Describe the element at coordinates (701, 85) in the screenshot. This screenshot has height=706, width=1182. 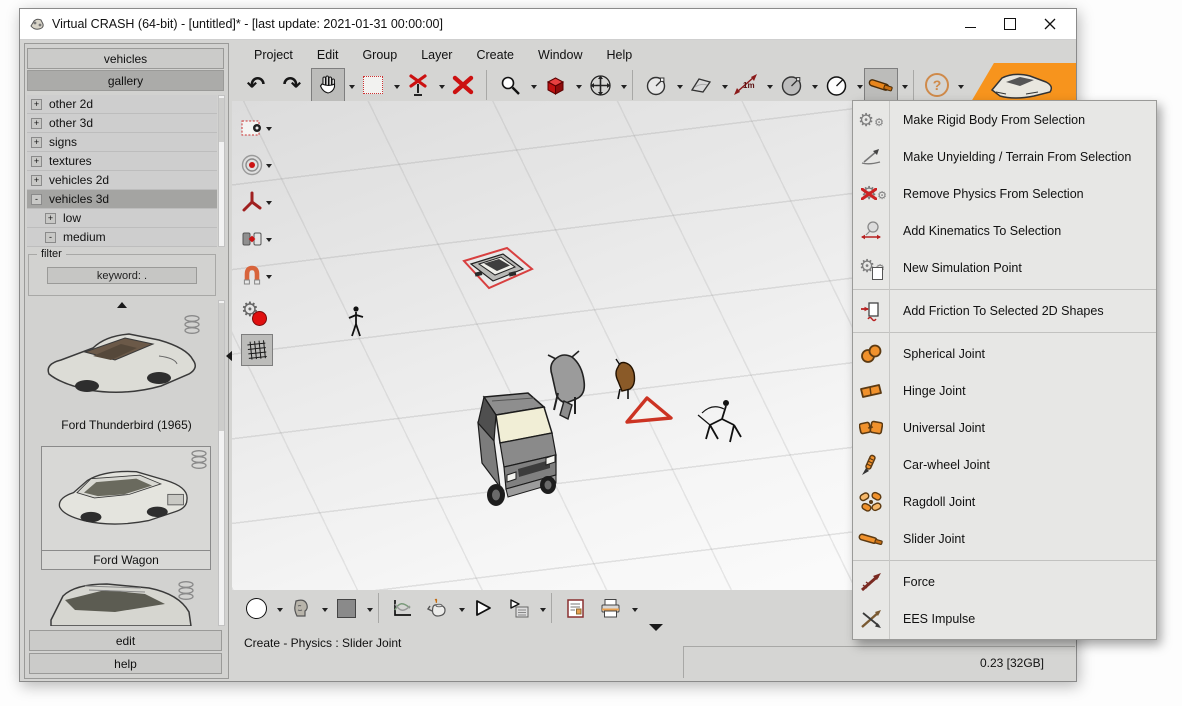
I see `plane-button` at that location.